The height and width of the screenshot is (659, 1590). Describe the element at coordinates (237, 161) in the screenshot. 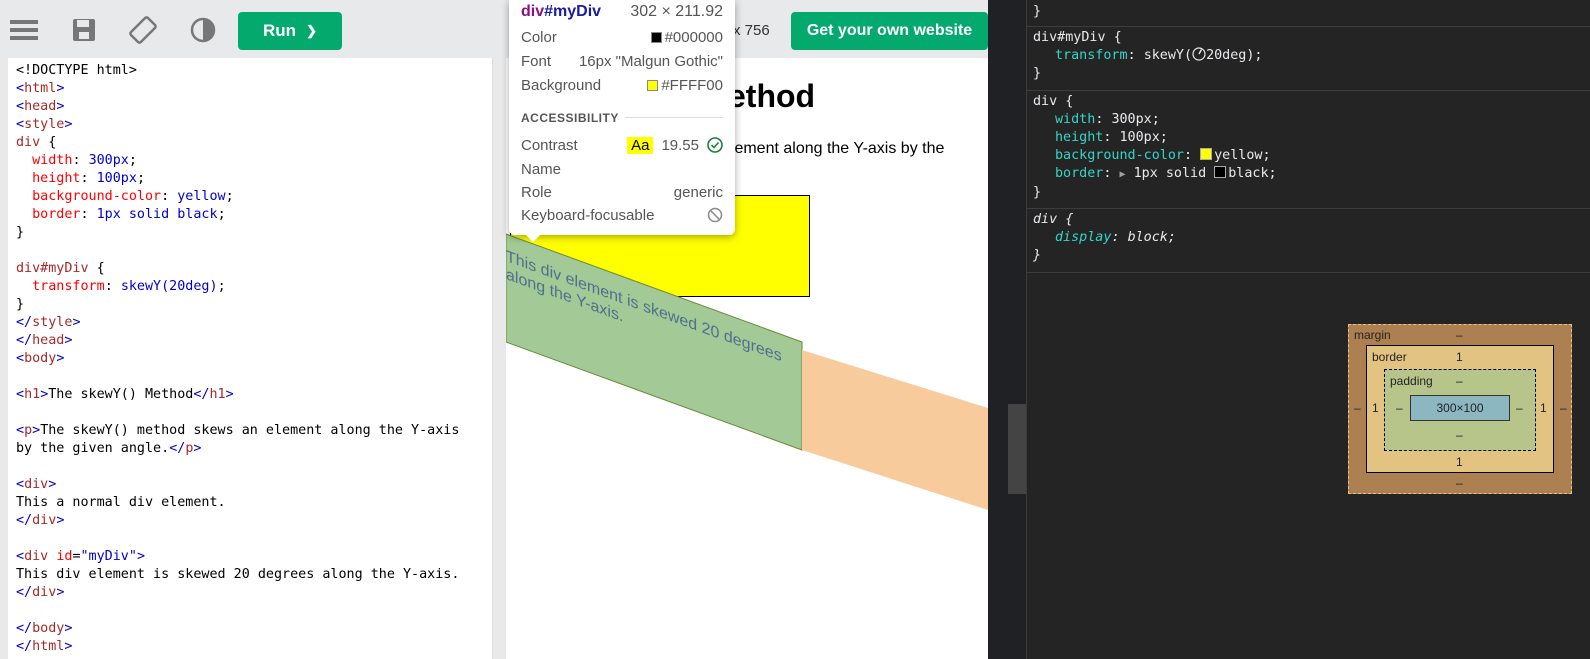

I see `code-line: width: 300px;` at that location.